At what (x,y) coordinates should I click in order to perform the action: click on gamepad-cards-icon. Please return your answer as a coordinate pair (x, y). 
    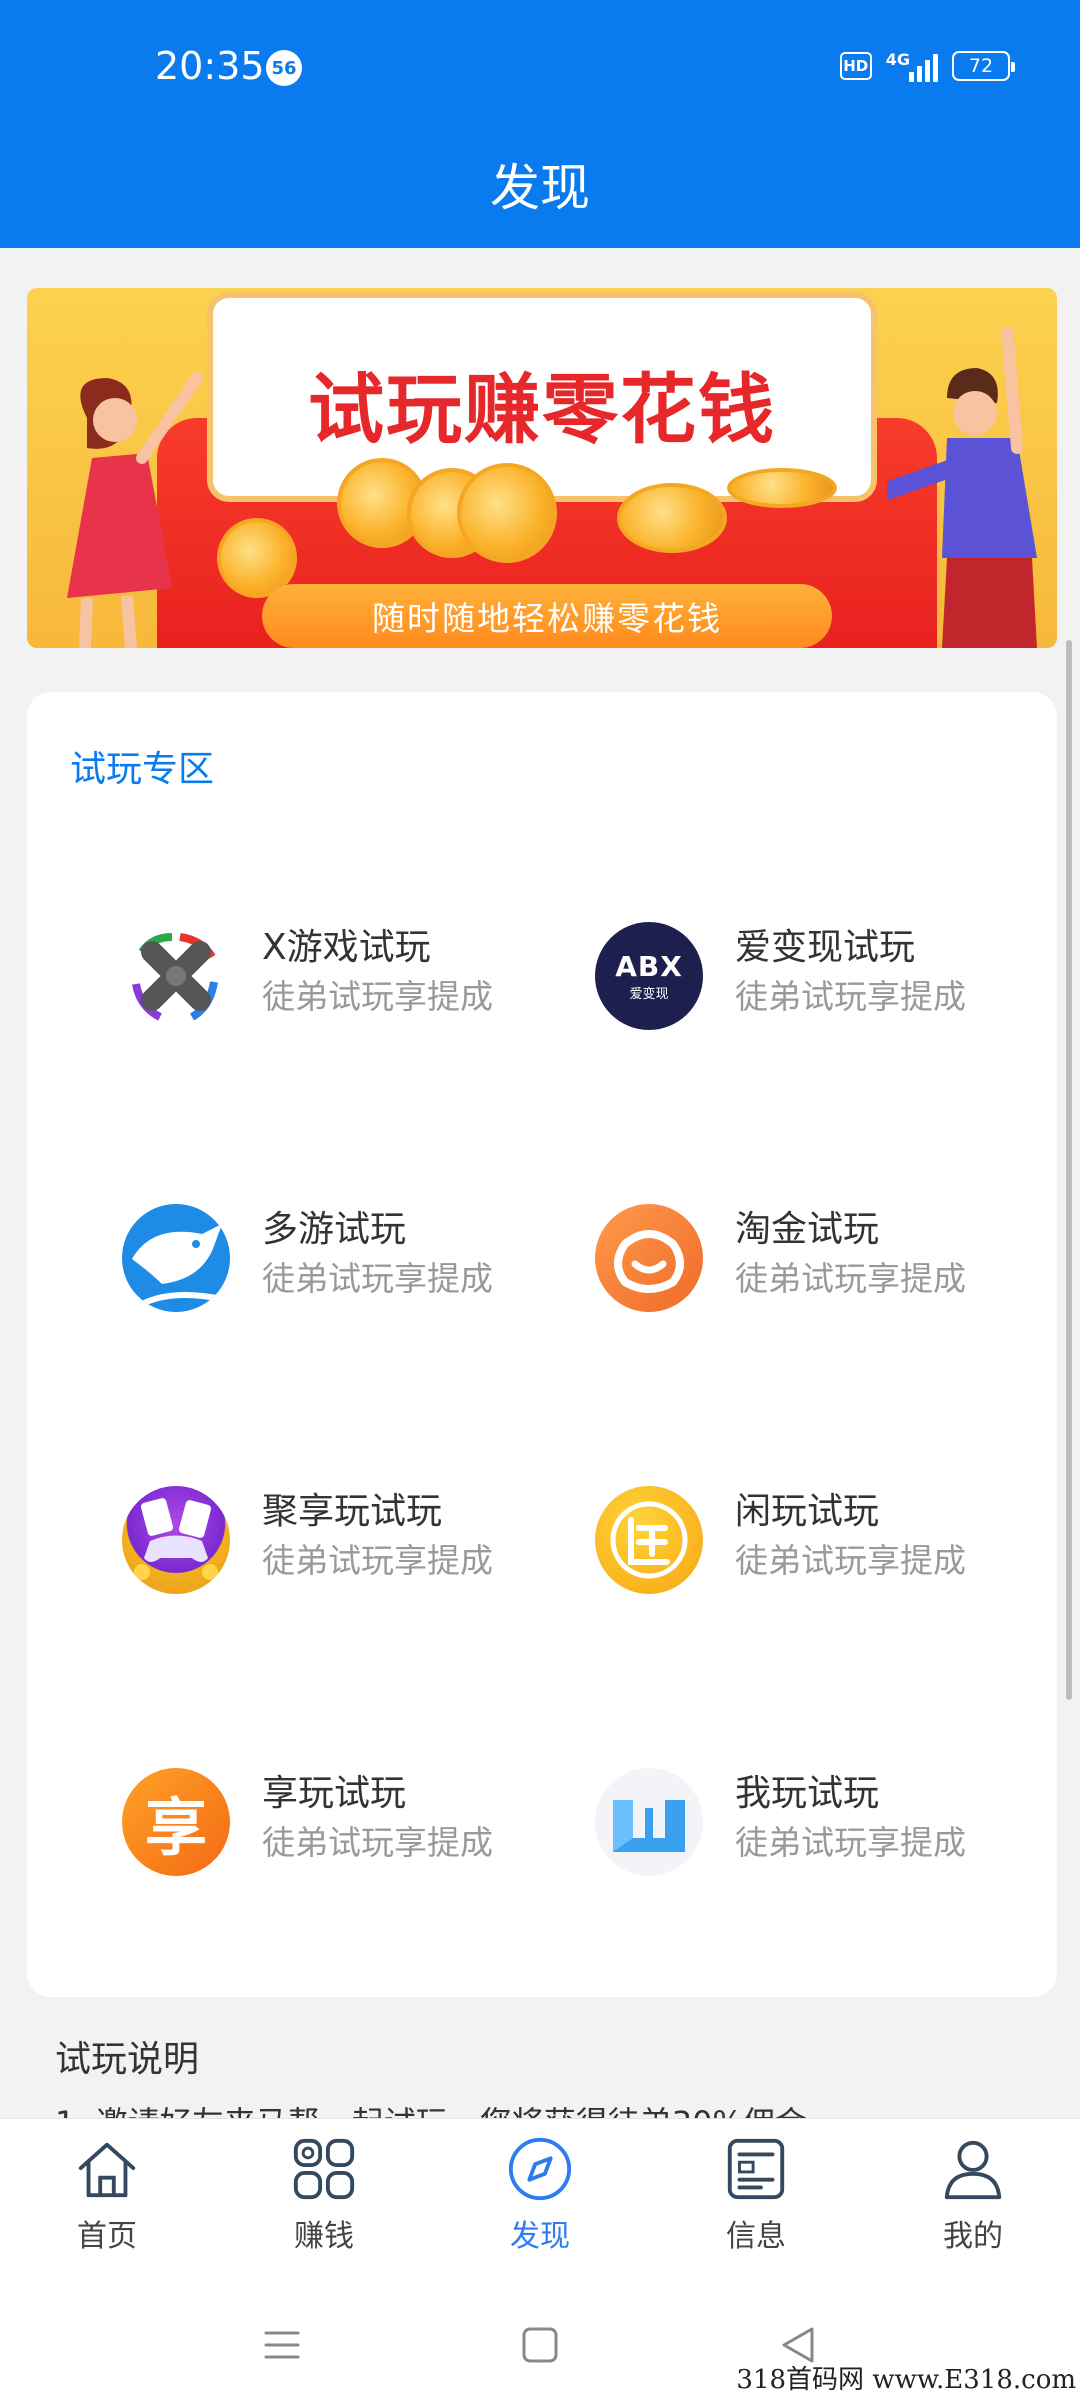
    Looking at the image, I should click on (176, 1540).